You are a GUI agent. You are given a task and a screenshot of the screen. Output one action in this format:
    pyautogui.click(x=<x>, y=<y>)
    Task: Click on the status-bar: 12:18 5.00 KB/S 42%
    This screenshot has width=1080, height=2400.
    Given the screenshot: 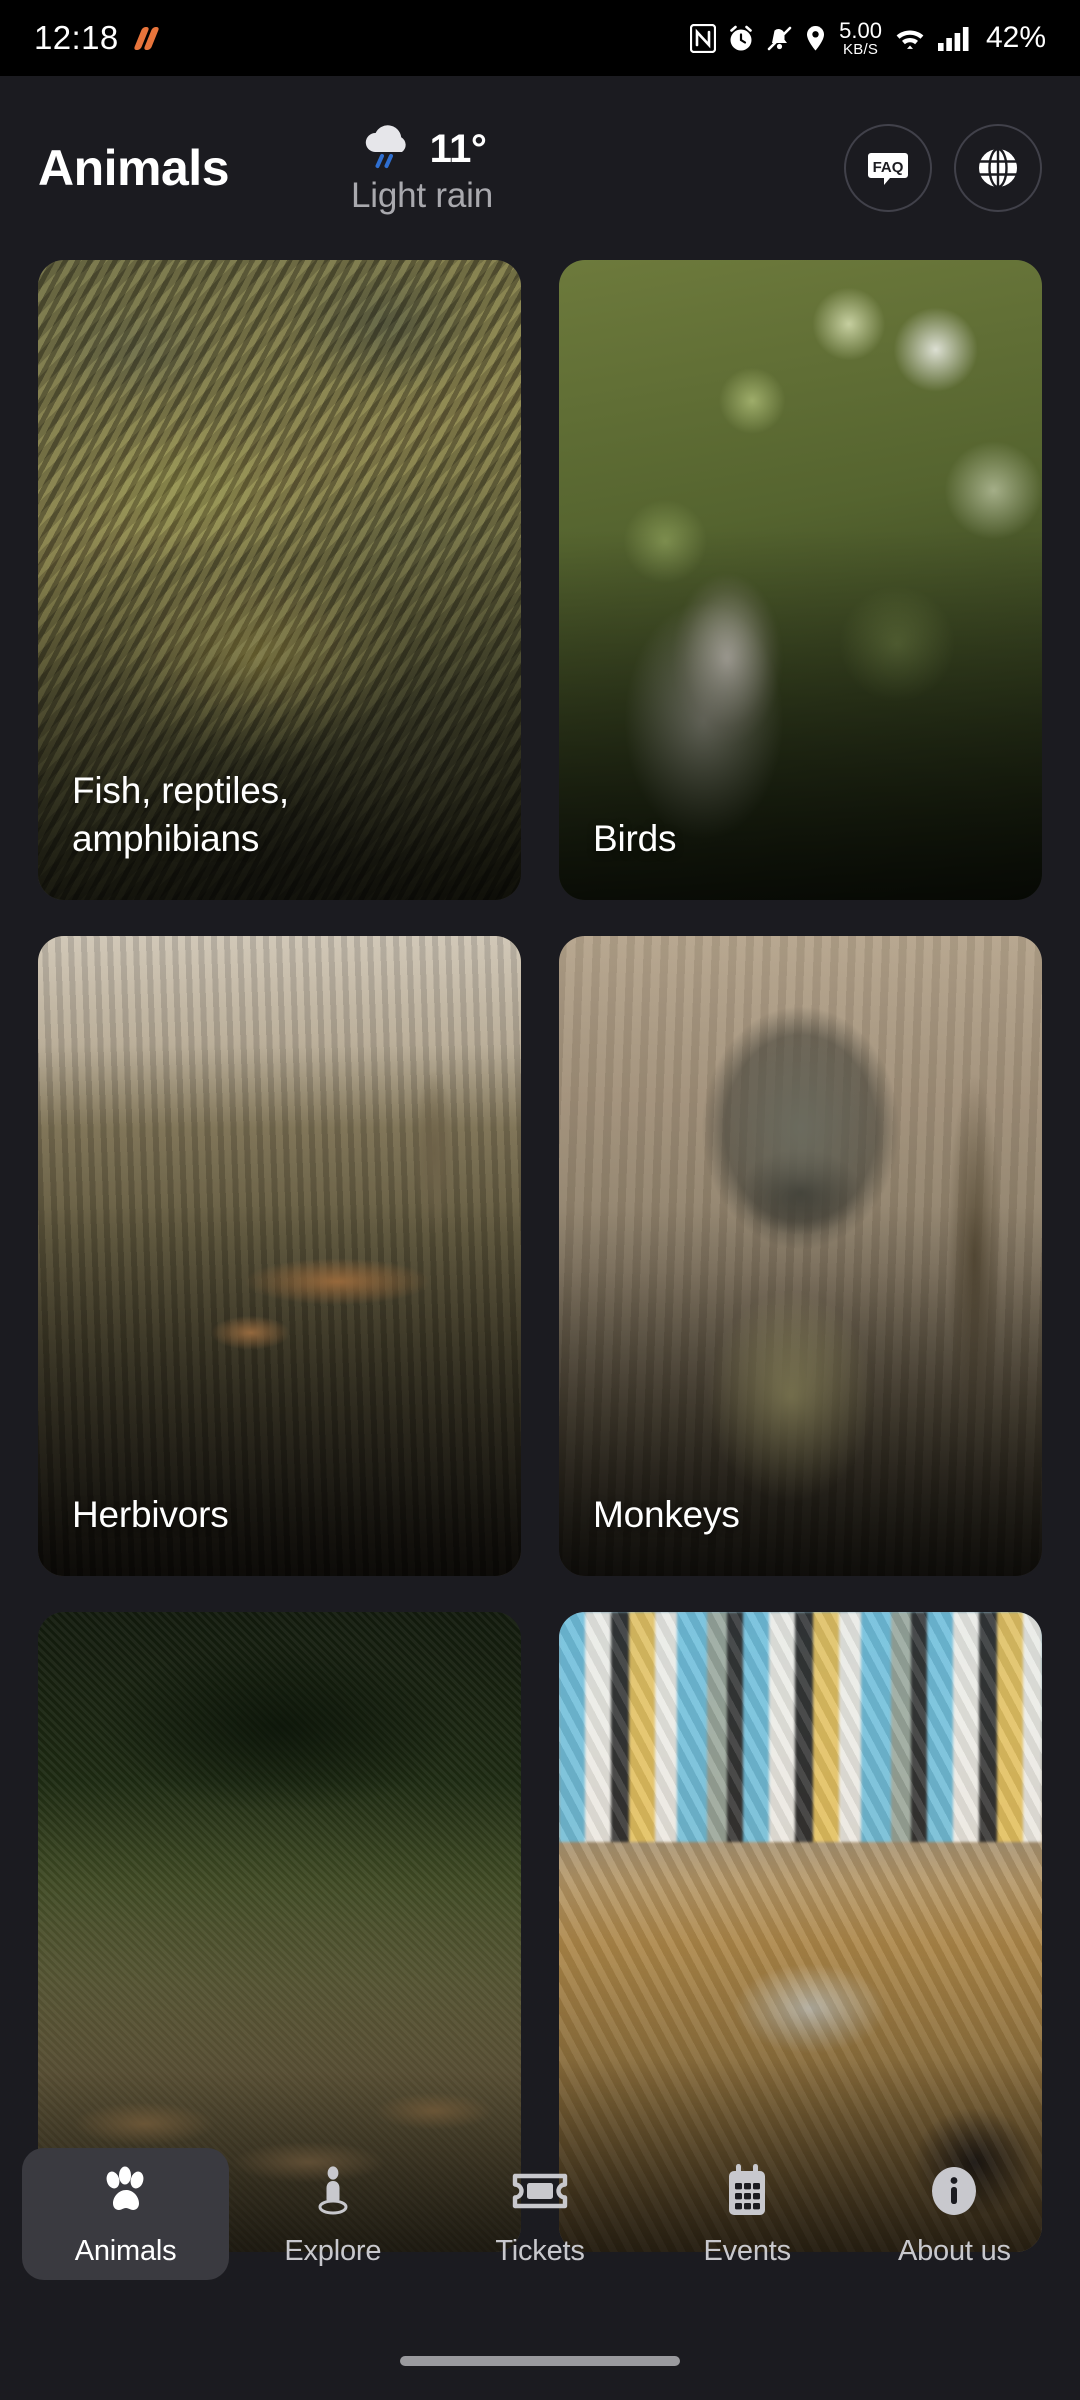 What is the action you would take?
    pyautogui.click(x=540, y=38)
    